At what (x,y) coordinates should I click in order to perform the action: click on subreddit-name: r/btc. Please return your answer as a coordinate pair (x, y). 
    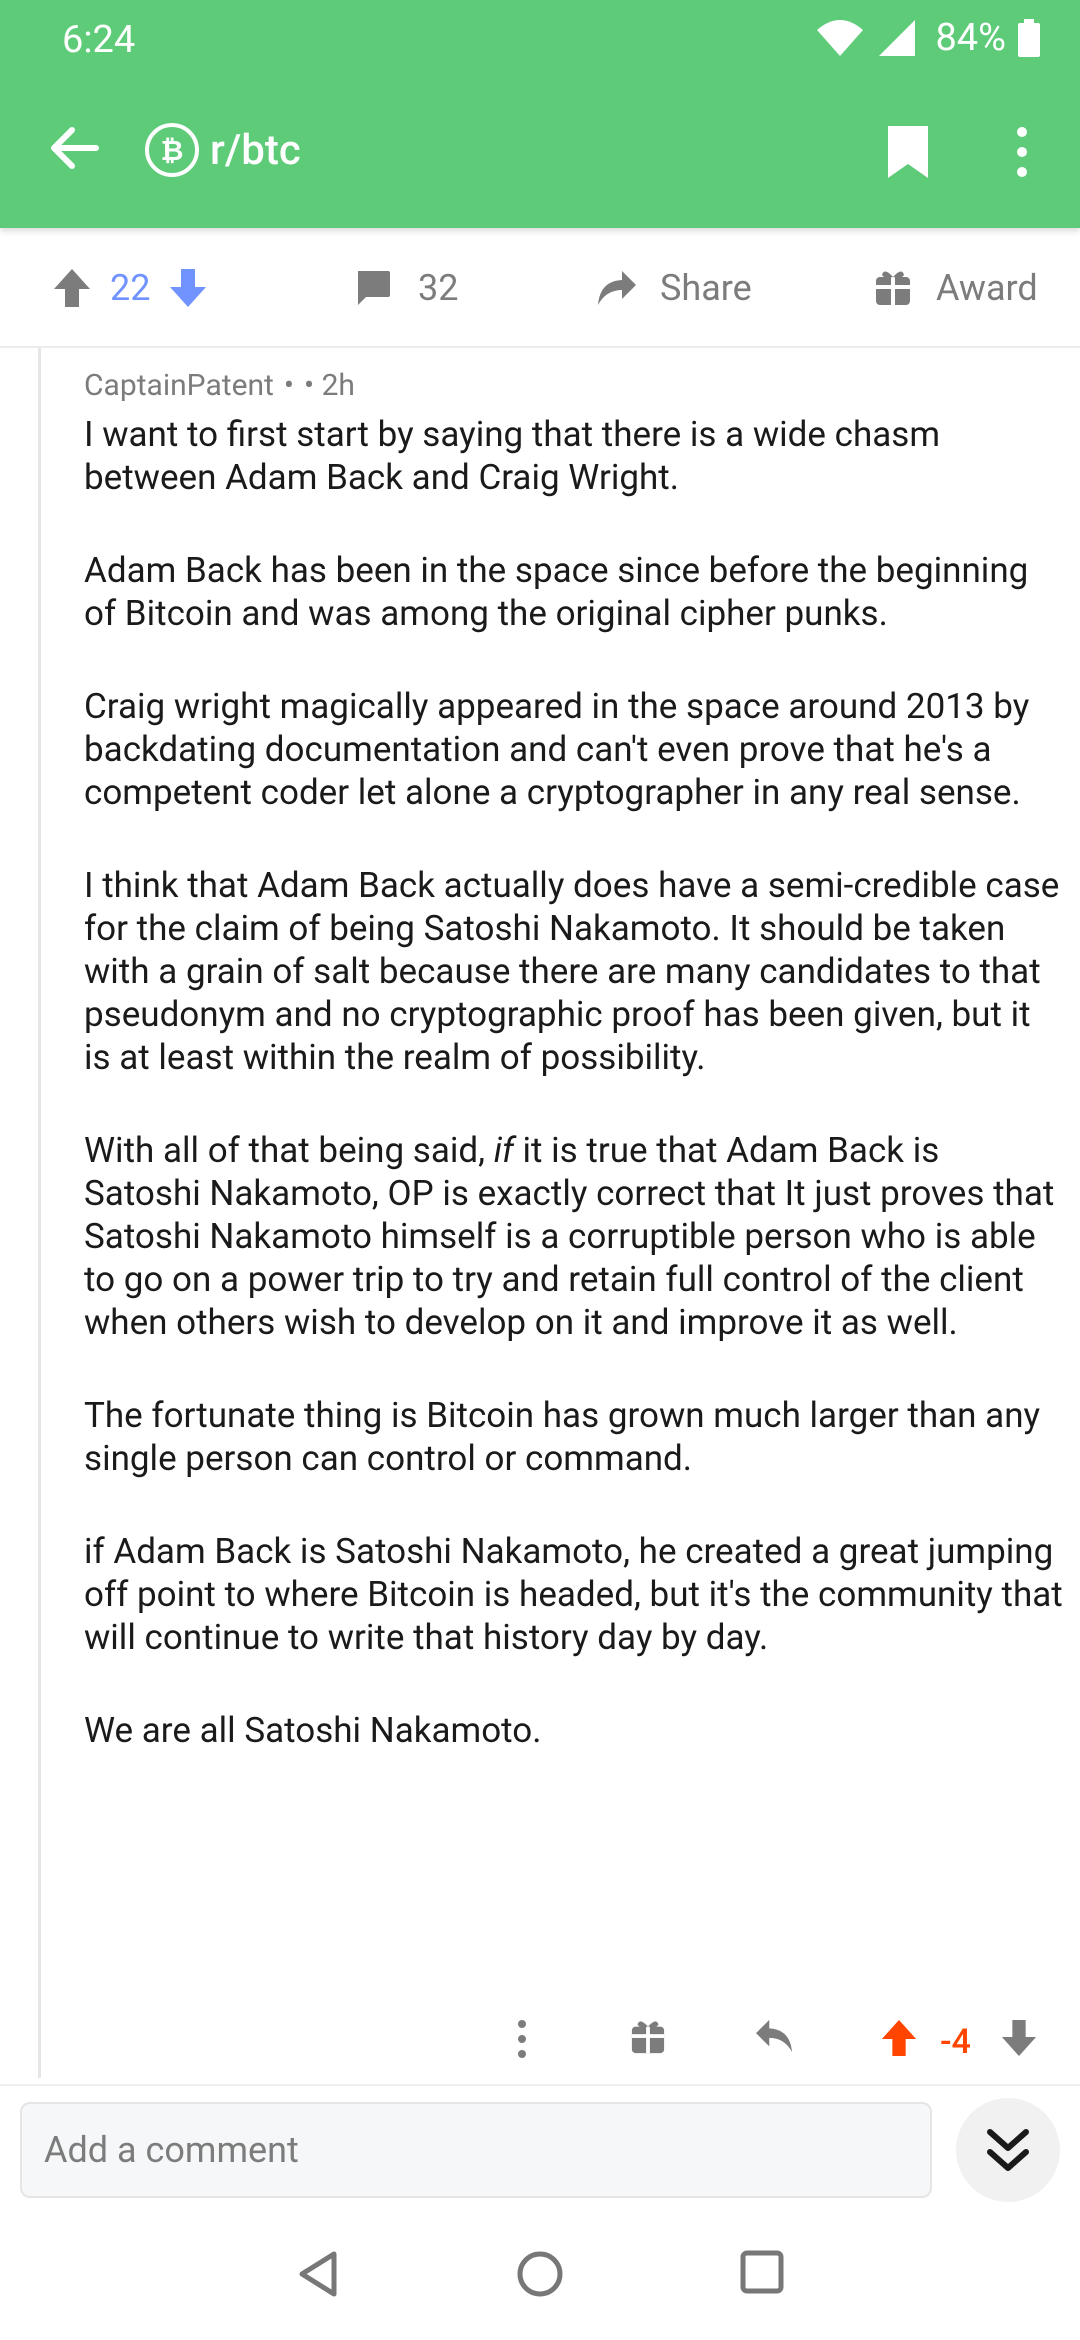
    Looking at the image, I should click on (255, 150).